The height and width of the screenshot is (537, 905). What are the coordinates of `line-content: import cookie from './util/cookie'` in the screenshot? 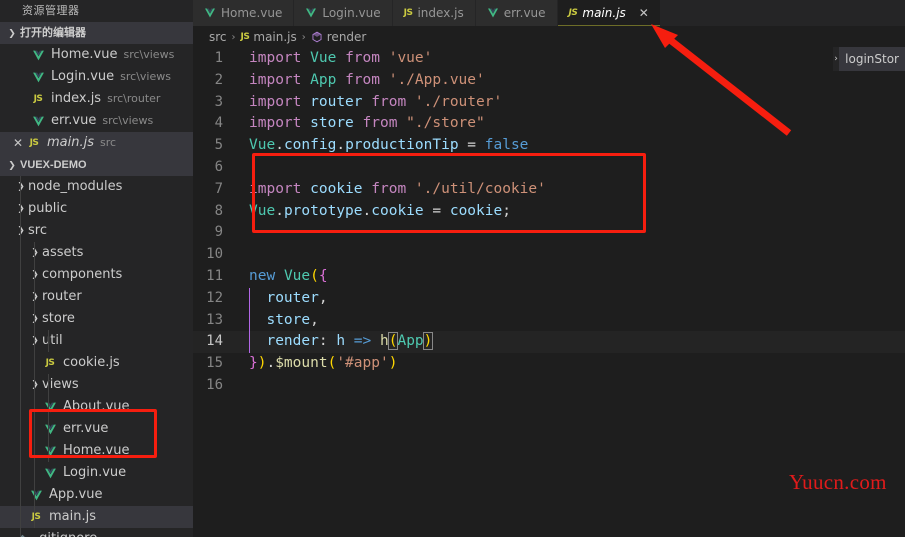 It's located at (397, 188).